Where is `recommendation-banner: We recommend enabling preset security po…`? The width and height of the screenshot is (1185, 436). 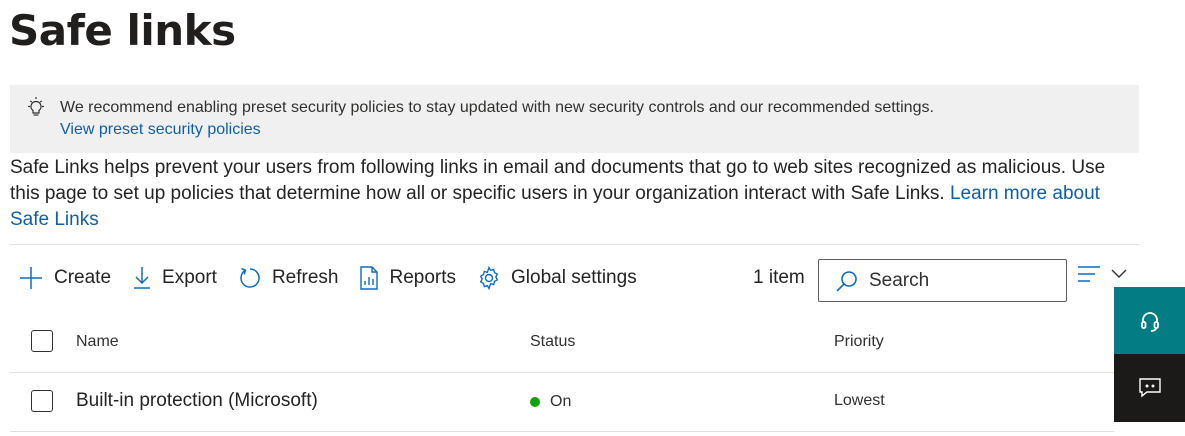
recommendation-banner: We recommend enabling preset security po… is located at coordinates (574, 119).